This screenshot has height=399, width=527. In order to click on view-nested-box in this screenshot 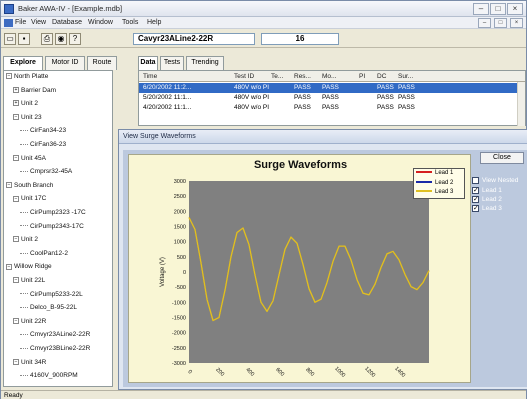, I will do `click(475, 180)`.